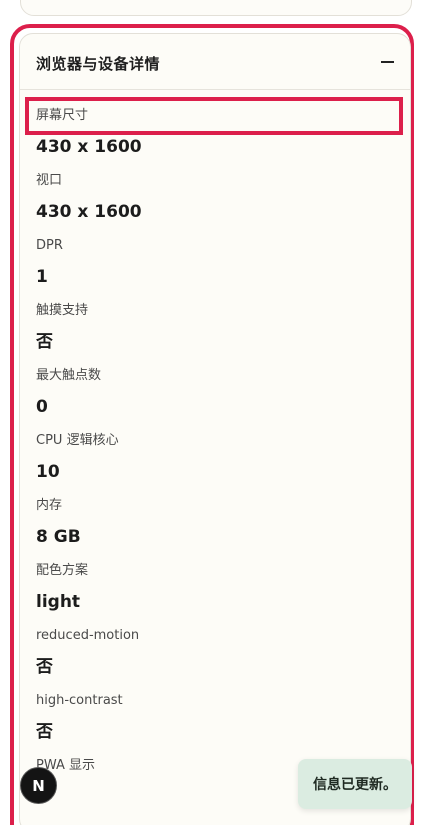 This screenshot has width=430, height=825. What do you see at coordinates (62, 570) in the screenshot?
I see `info-label: 配色方案` at bounding box center [62, 570].